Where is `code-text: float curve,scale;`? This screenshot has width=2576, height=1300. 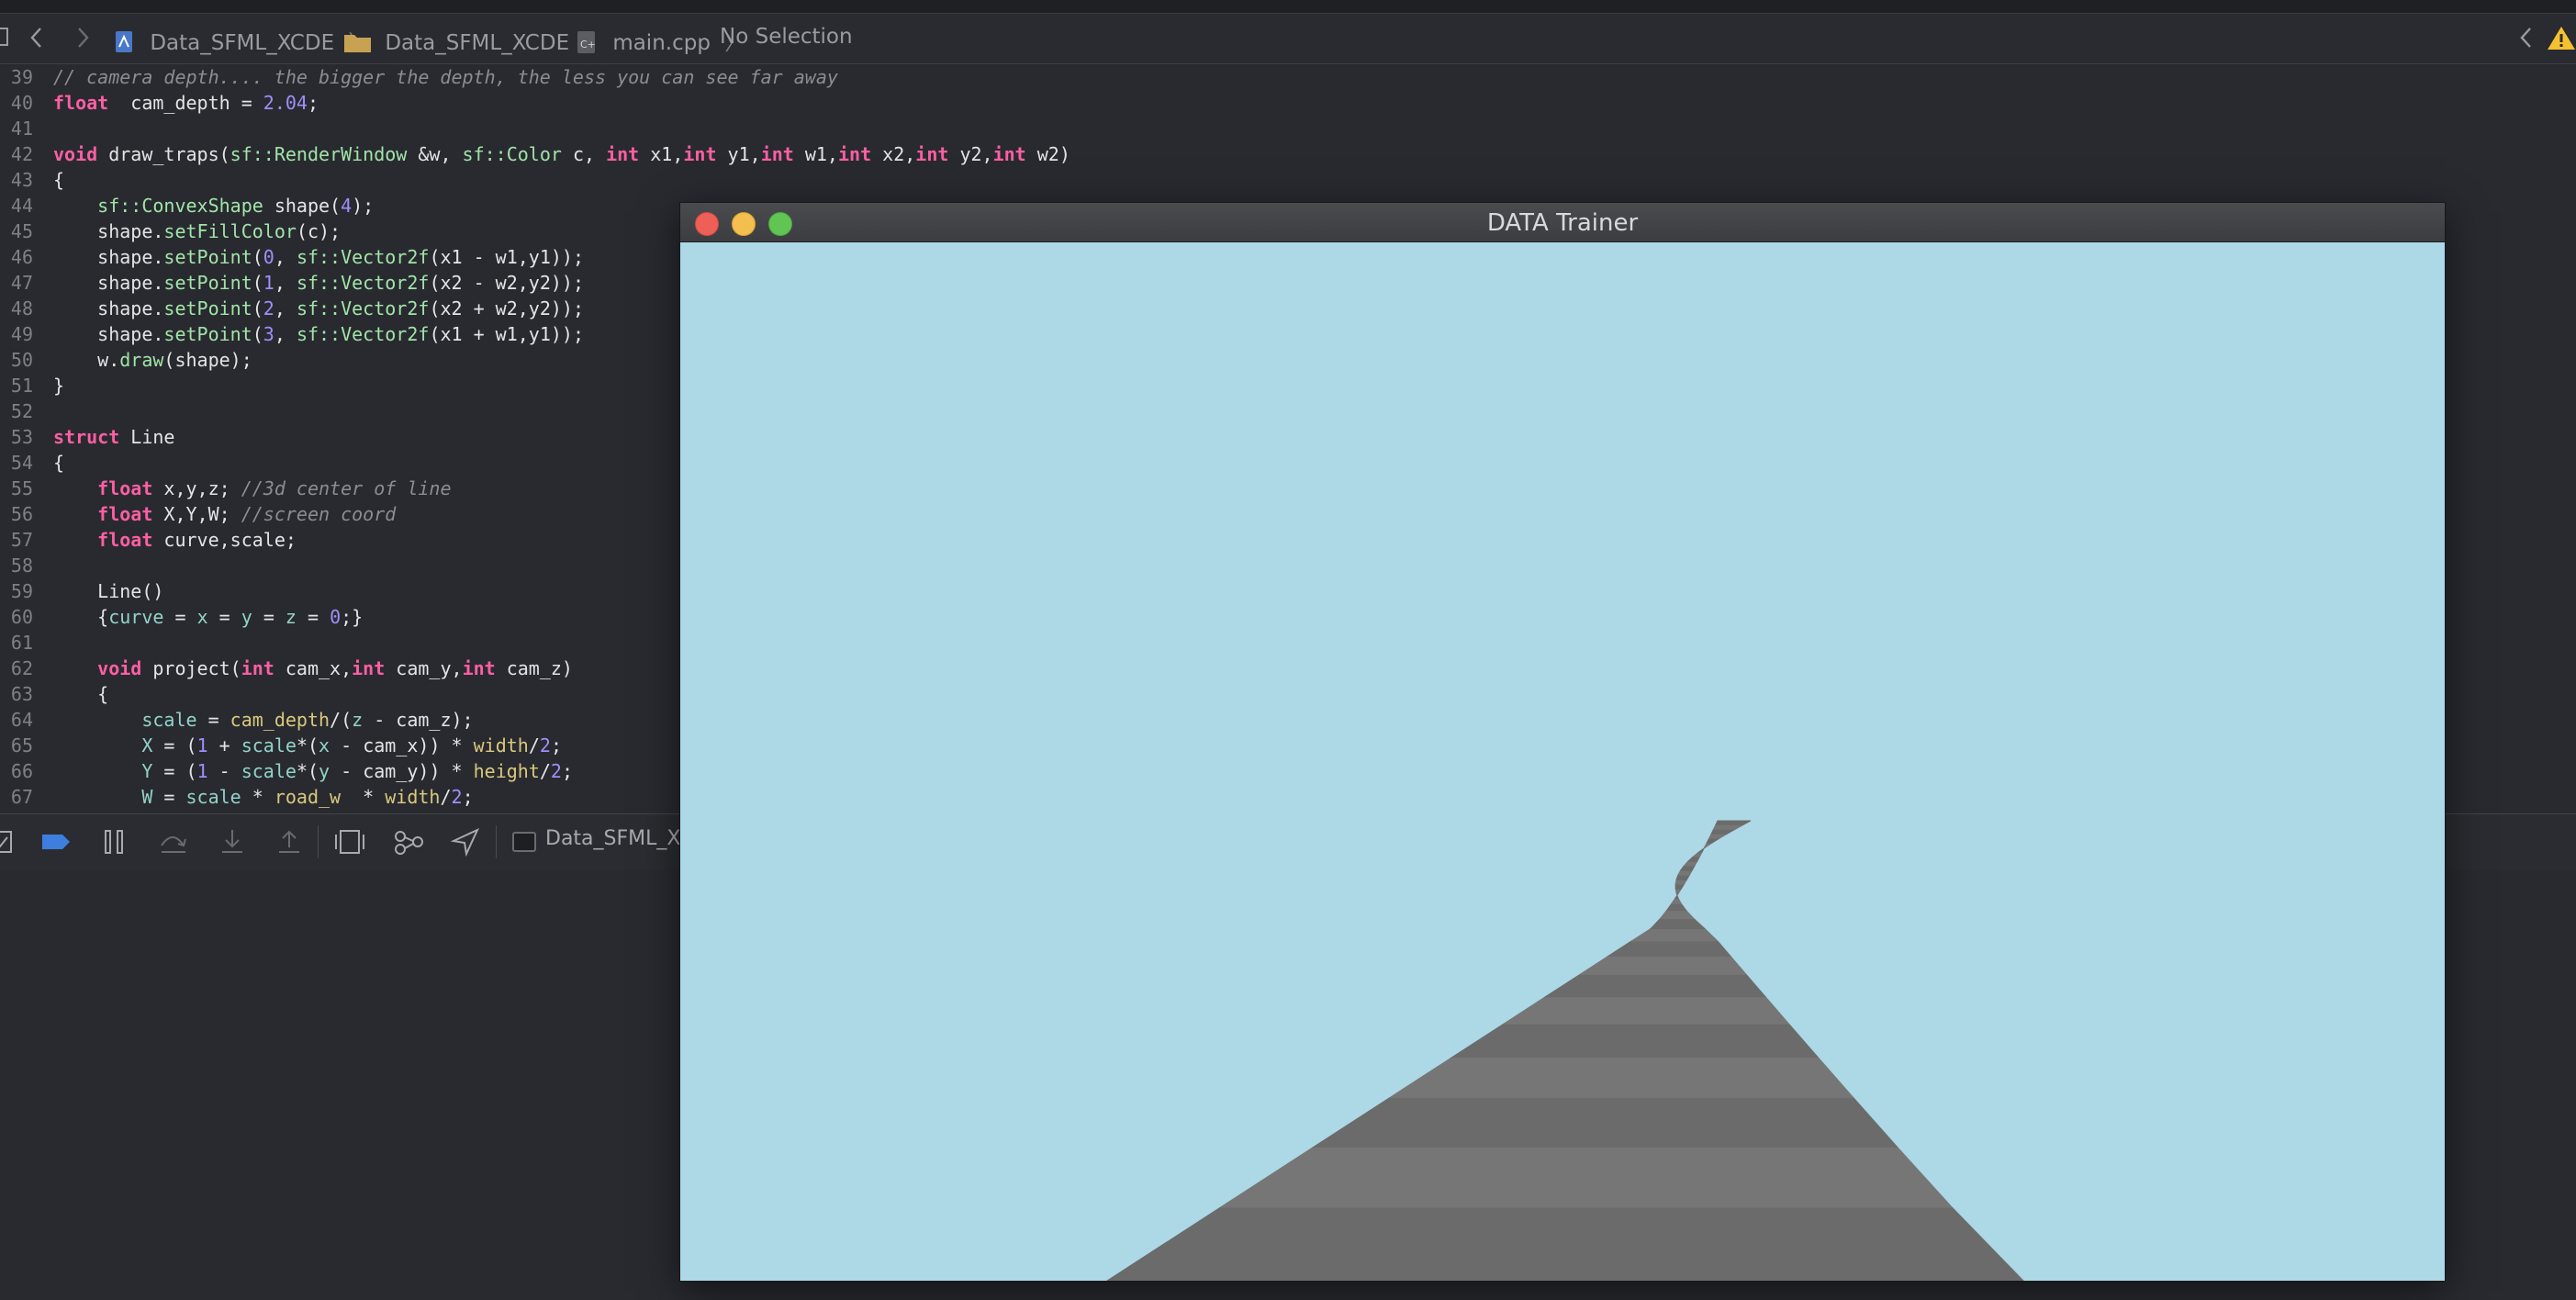
code-text: float curve,scale; is located at coordinates (175, 540).